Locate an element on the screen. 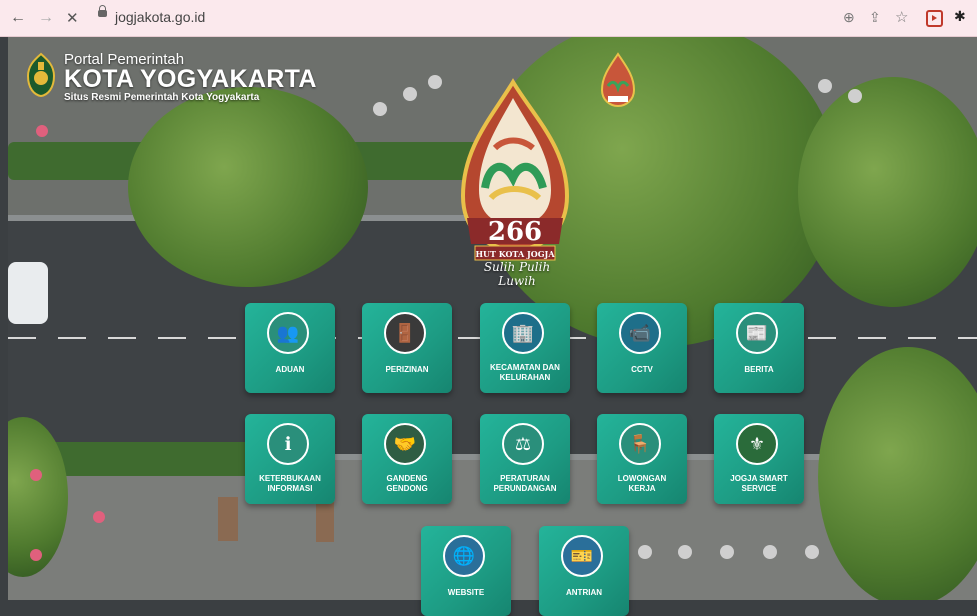  service-tile-aduan: 👥 ADUAN is located at coordinates (290, 348).